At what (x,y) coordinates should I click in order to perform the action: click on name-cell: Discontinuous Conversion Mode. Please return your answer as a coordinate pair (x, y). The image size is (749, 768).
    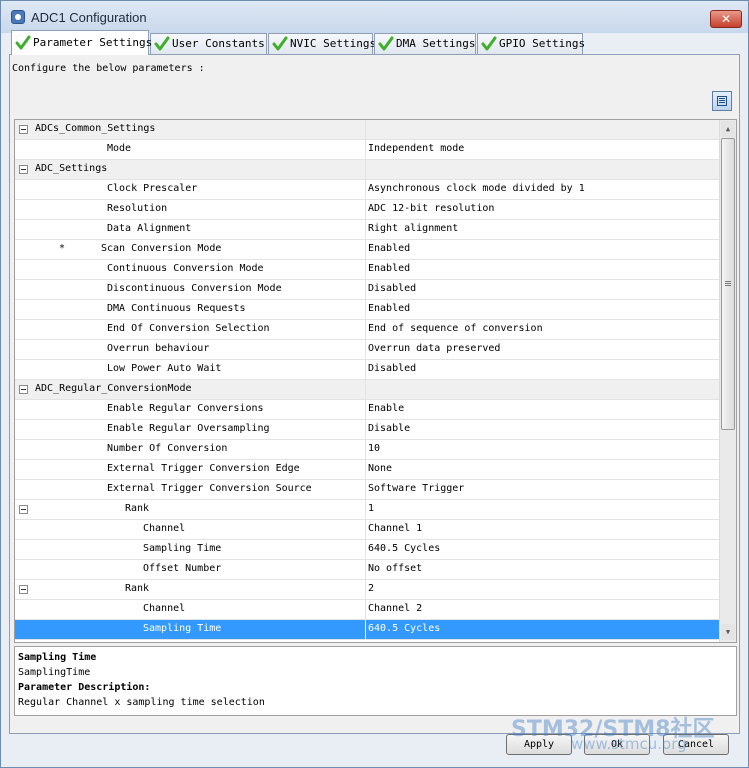
    Looking at the image, I should click on (190, 289).